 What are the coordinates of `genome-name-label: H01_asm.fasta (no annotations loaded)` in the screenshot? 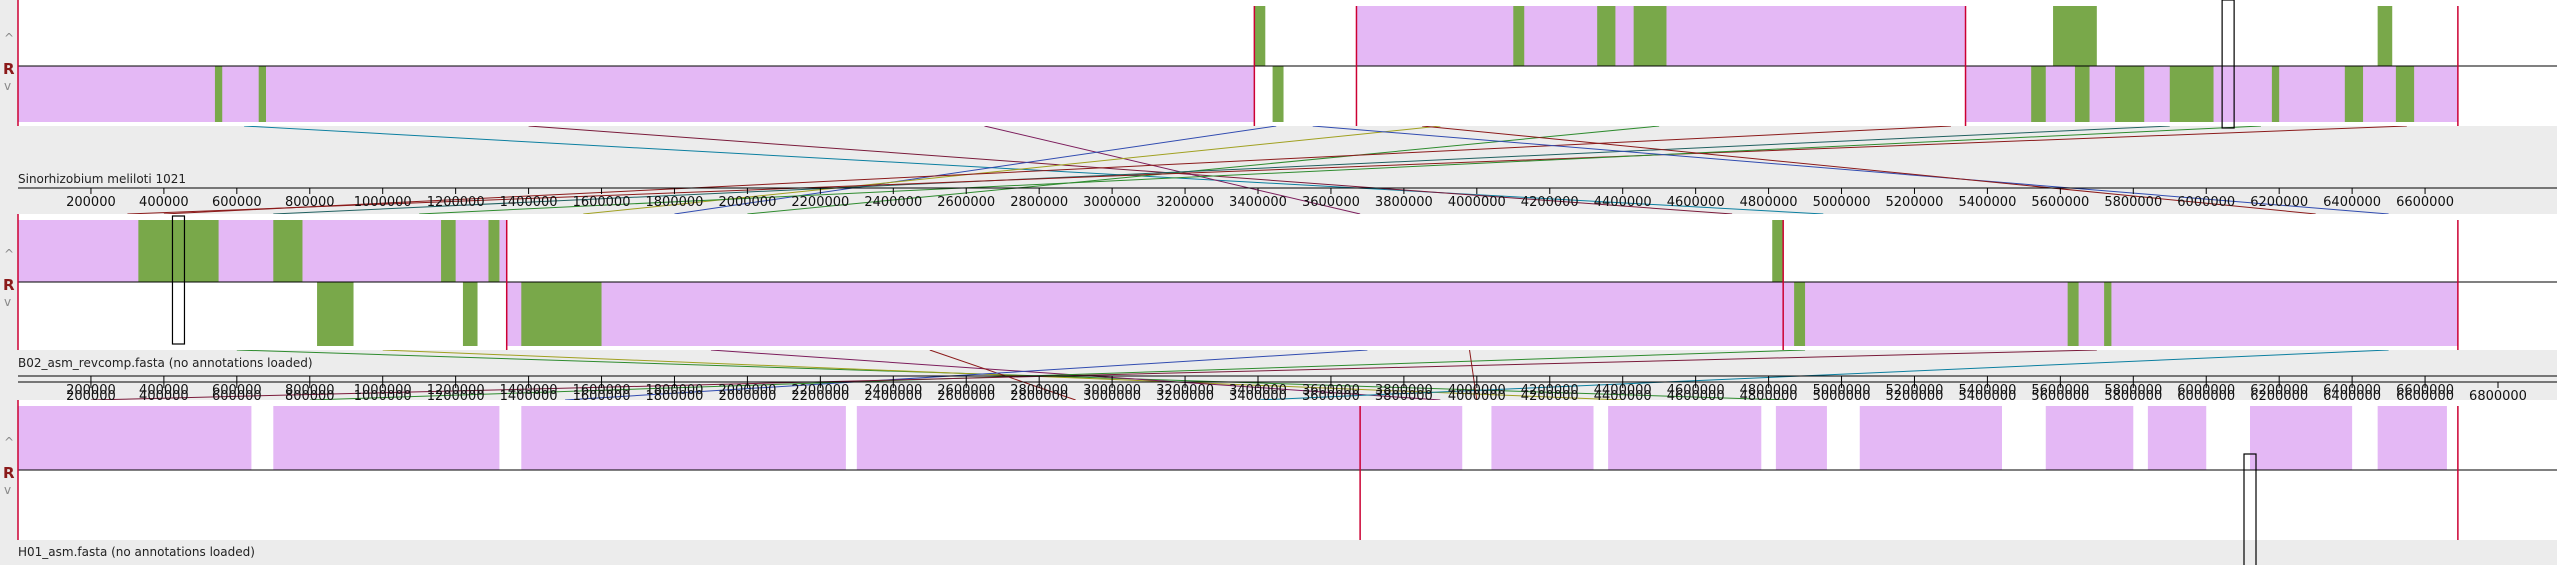 It's located at (136, 552).